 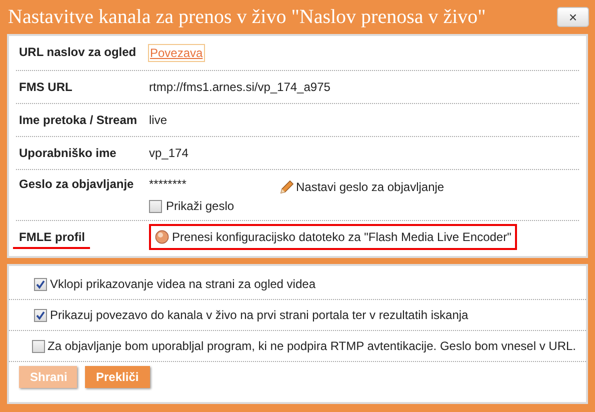 I want to click on field-label: FMS URL, so click(x=45, y=87).